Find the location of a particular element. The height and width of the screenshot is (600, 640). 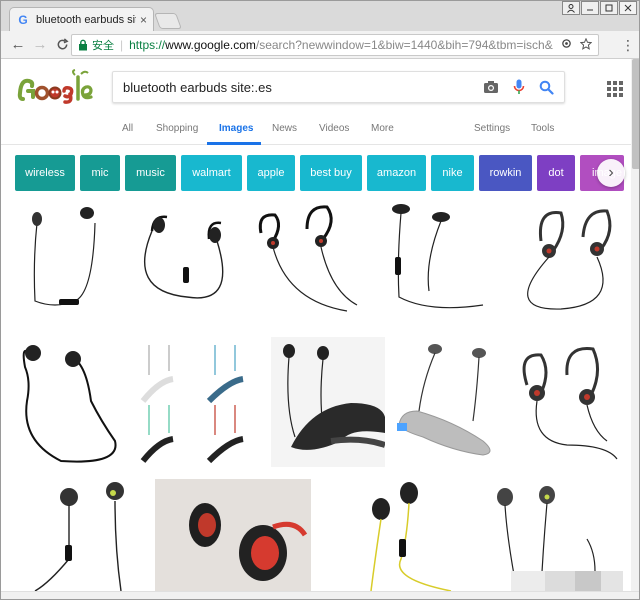

browser-tab: G bluetooth earbuds site: × is located at coordinates (81, 19).